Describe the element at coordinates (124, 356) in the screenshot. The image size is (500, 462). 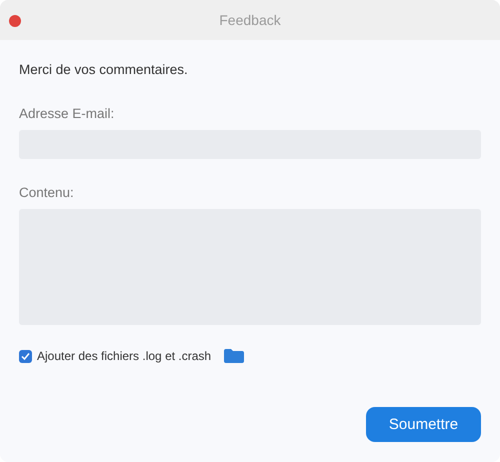
I see `attach-logs-label: Ajouter des fichiers .log et .crash` at that location.